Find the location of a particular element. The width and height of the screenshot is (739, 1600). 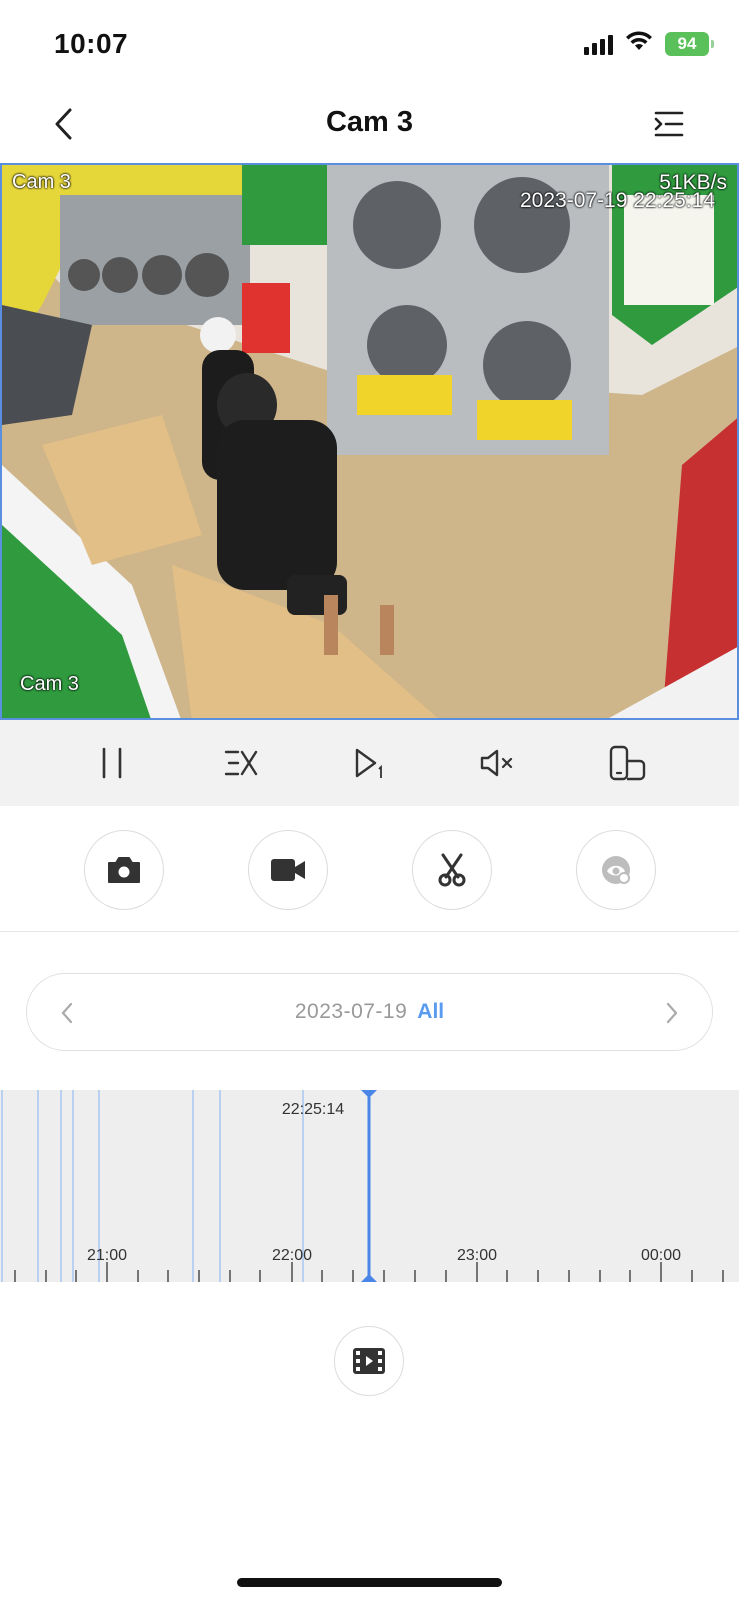

battery-icon: 94 is located at coordinates (689, 43).